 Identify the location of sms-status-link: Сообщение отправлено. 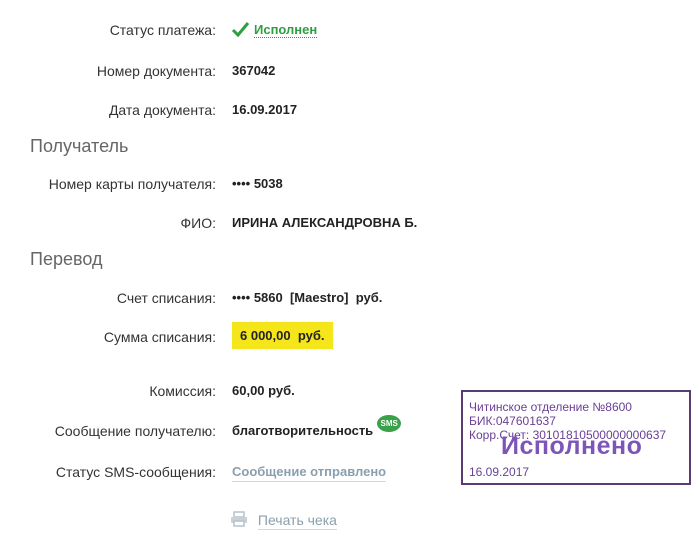
(309, 473).